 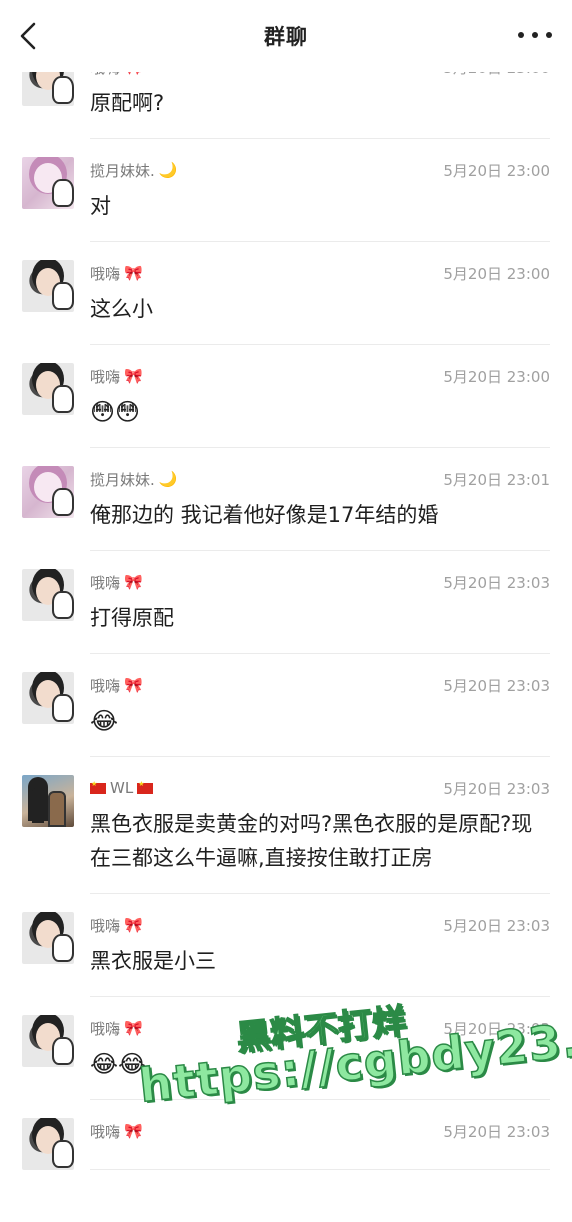 I want to click on sender-name: 哦嗨 🎀, so click(x=116, y=75).